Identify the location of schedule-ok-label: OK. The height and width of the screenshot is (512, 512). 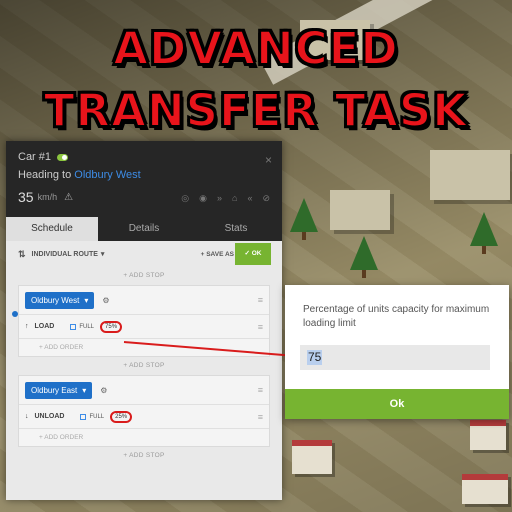
(256, 253).